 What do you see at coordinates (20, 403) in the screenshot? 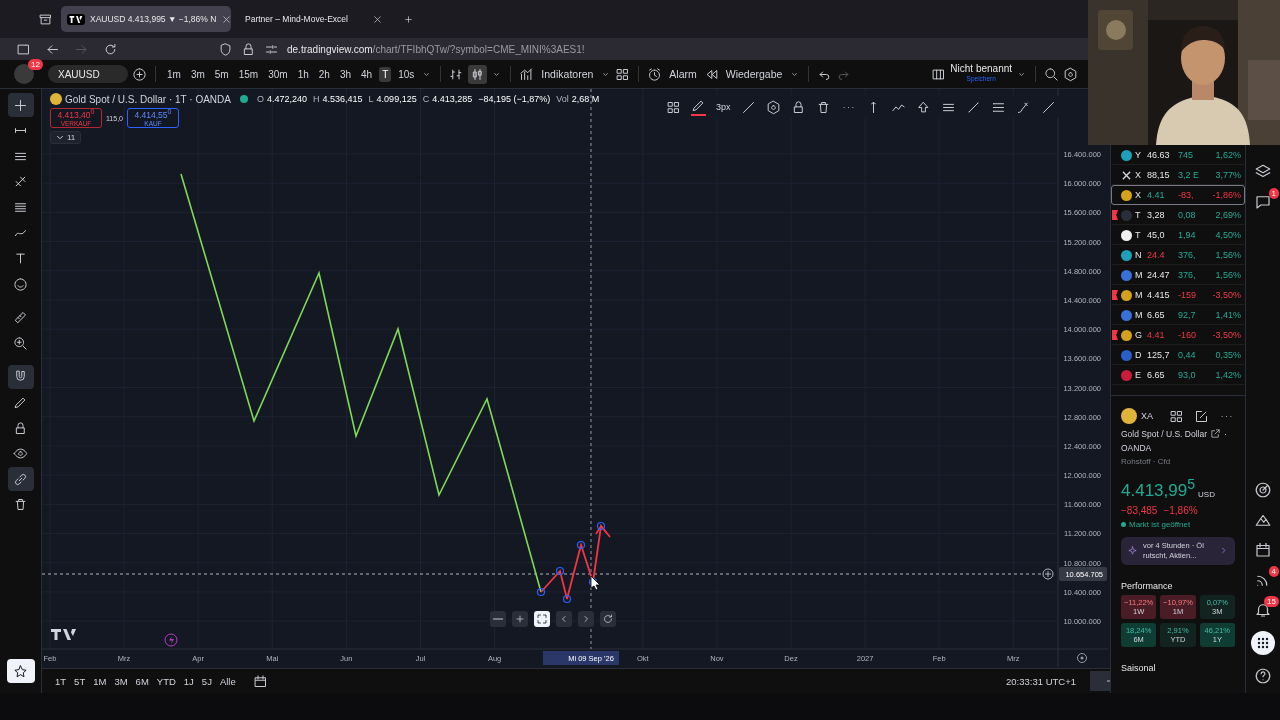
I see `pen-icon` at bounding box center [20, 403].